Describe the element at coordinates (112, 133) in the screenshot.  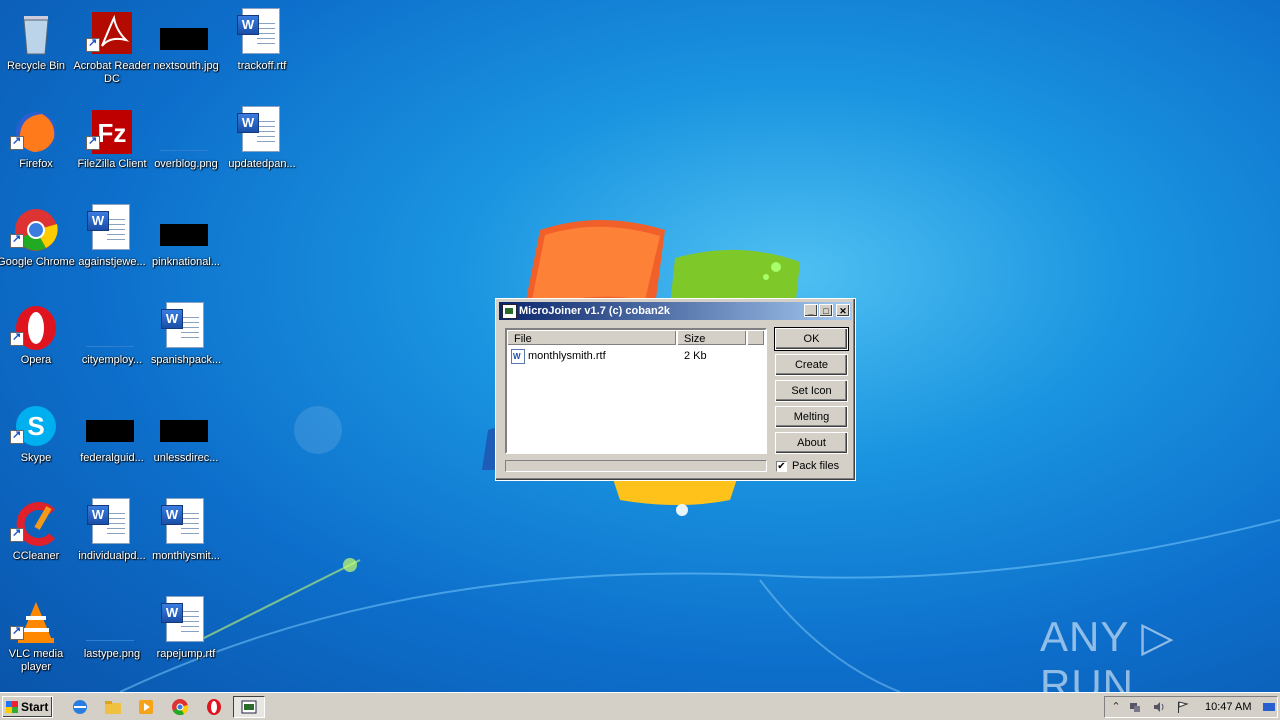
I see `svg-text: Fz` at that location.